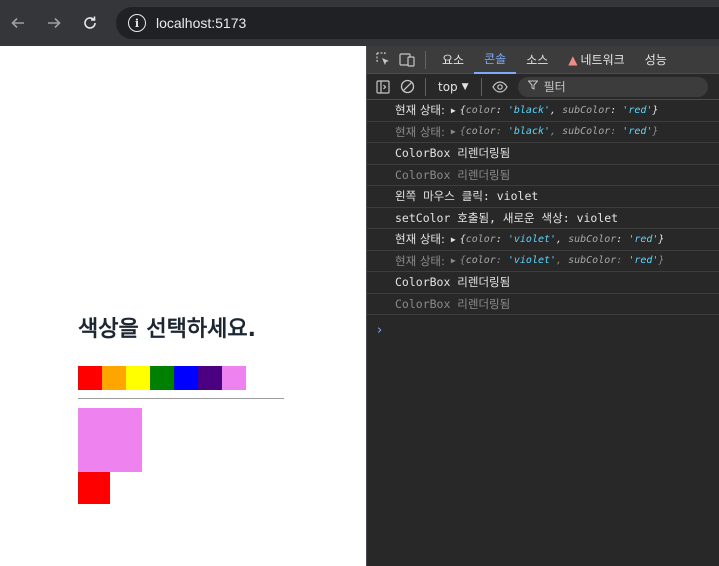 The image size is (719, 566). I want to click on context-select: top ▼, so click(453, 87).